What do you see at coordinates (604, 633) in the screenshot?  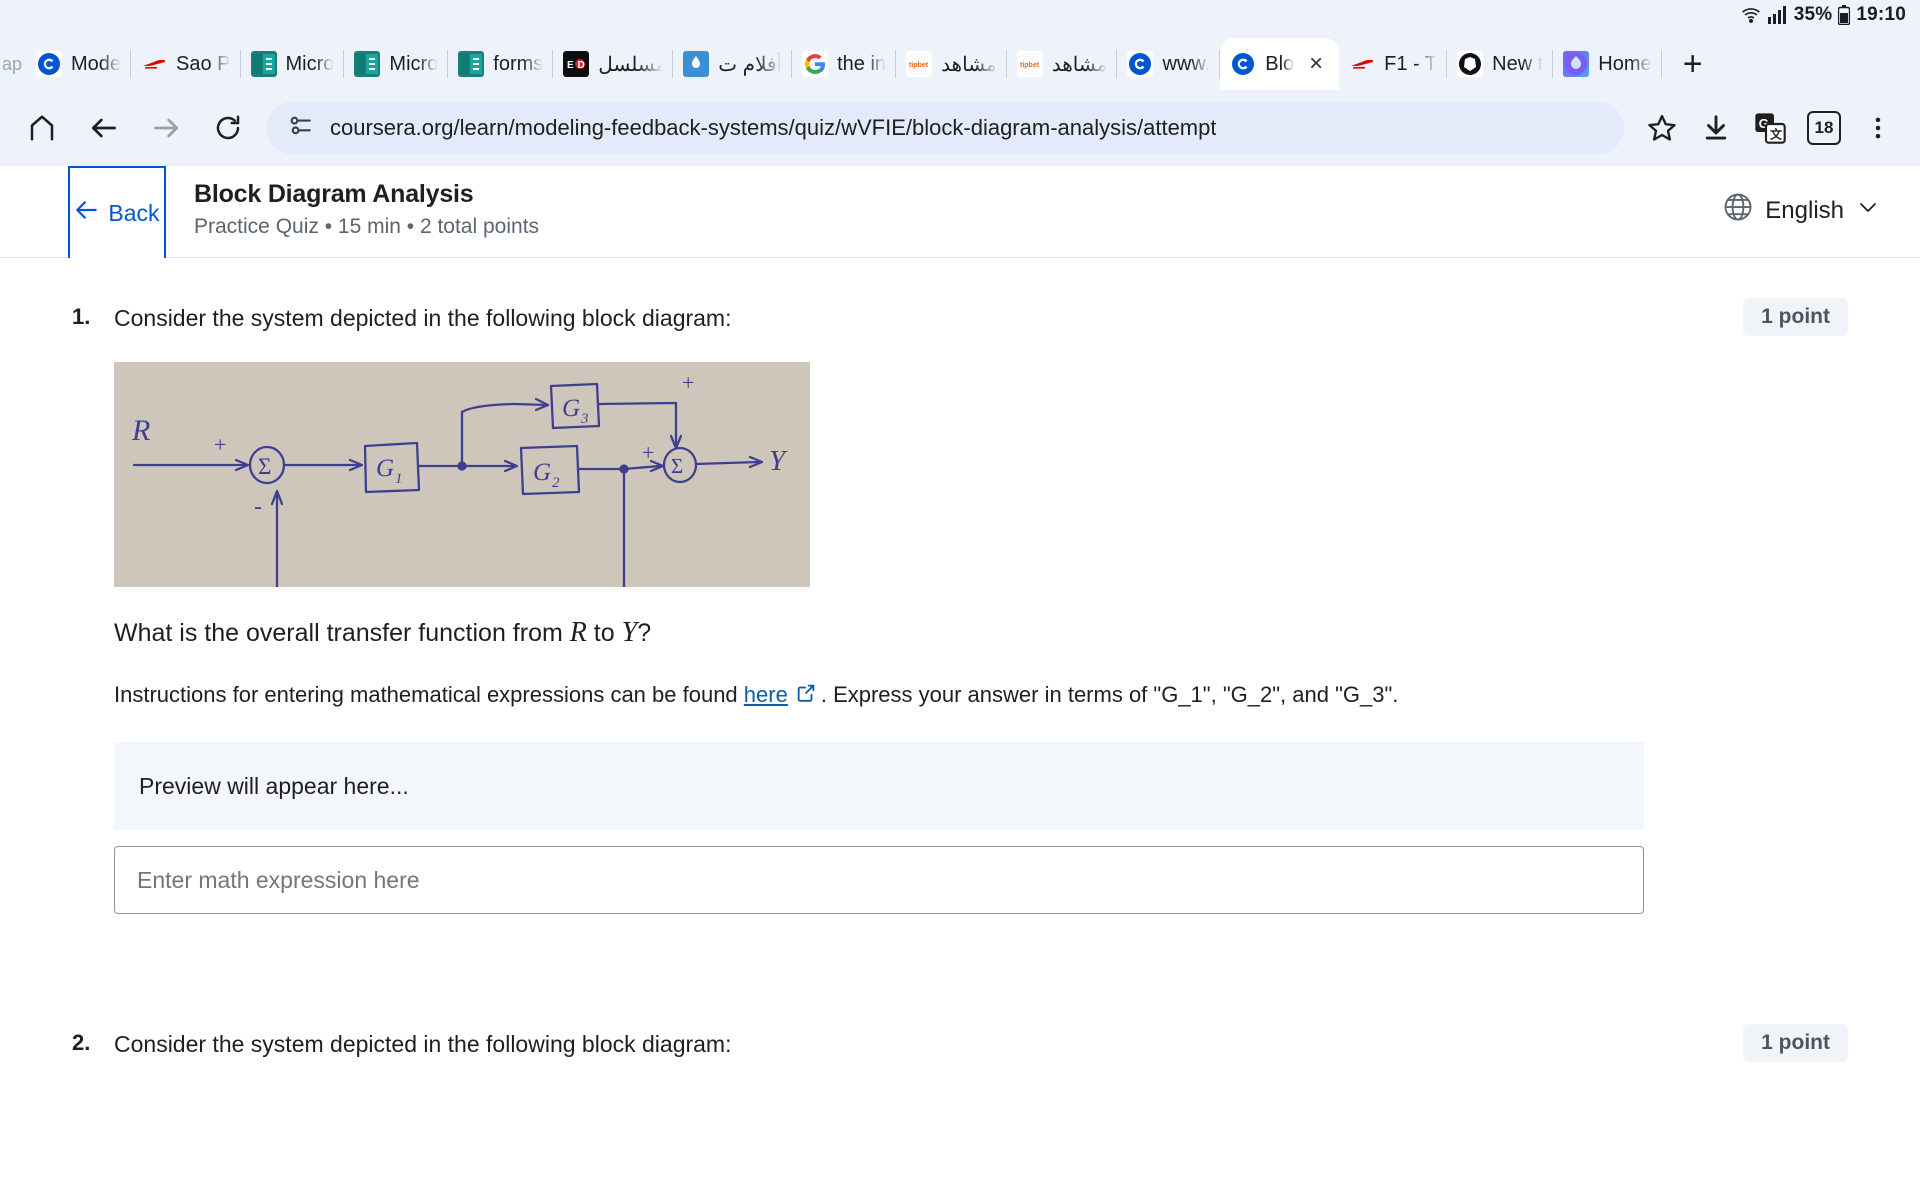 I see `question-text-mid: to` at bounding box center [604, 633].